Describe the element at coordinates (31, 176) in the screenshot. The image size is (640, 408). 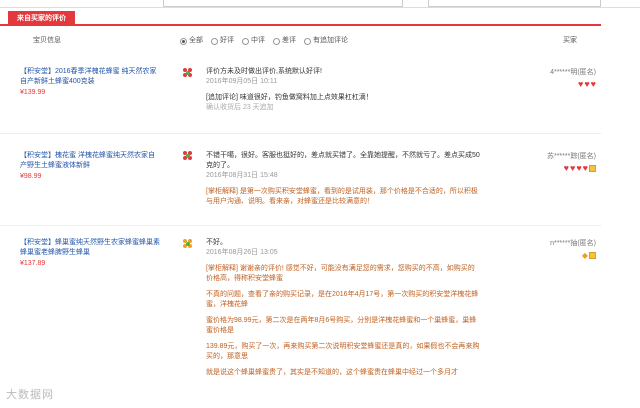
I see `product-price: ¥98.99` at that location.